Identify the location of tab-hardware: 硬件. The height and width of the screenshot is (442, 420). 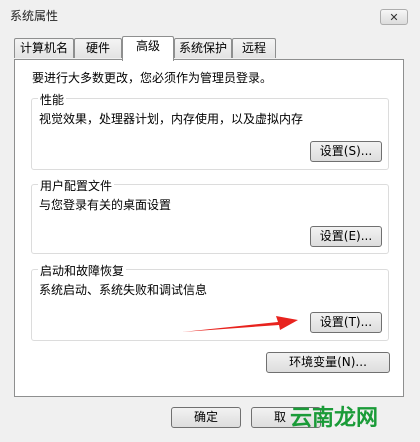
(98, 48).